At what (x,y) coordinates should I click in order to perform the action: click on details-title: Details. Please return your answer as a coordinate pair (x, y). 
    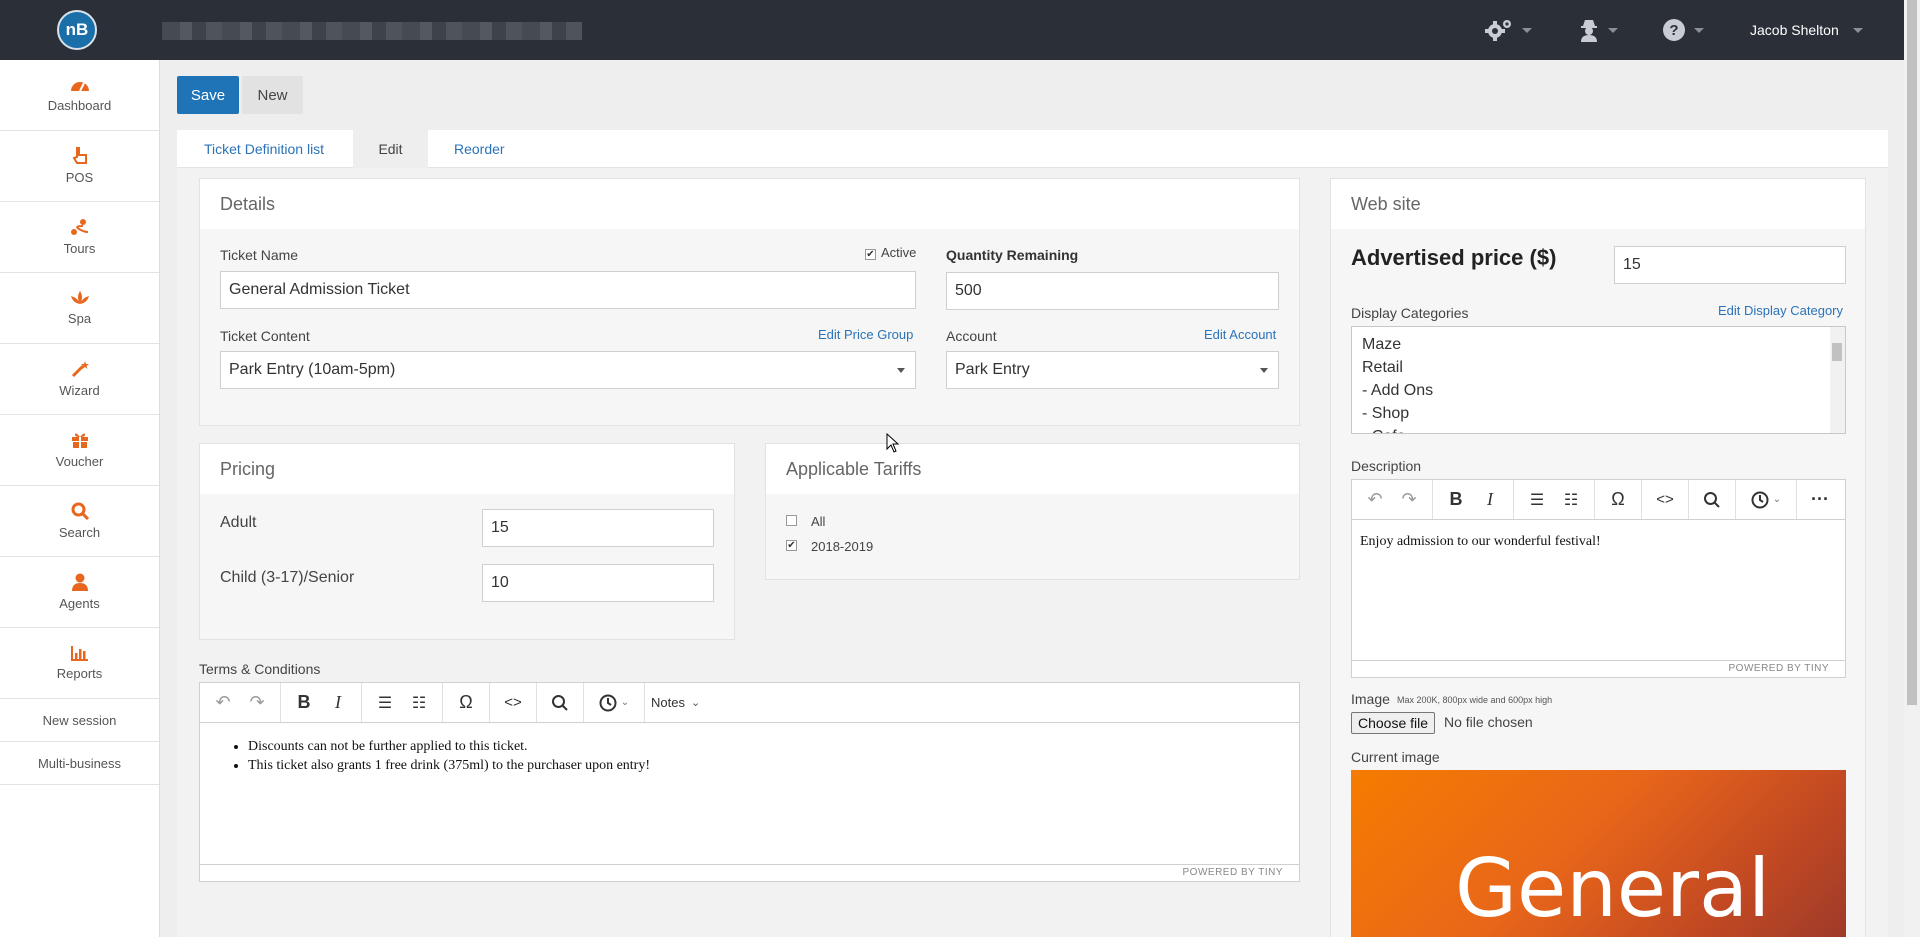
    Looking at the image, I should click on (749, 204).